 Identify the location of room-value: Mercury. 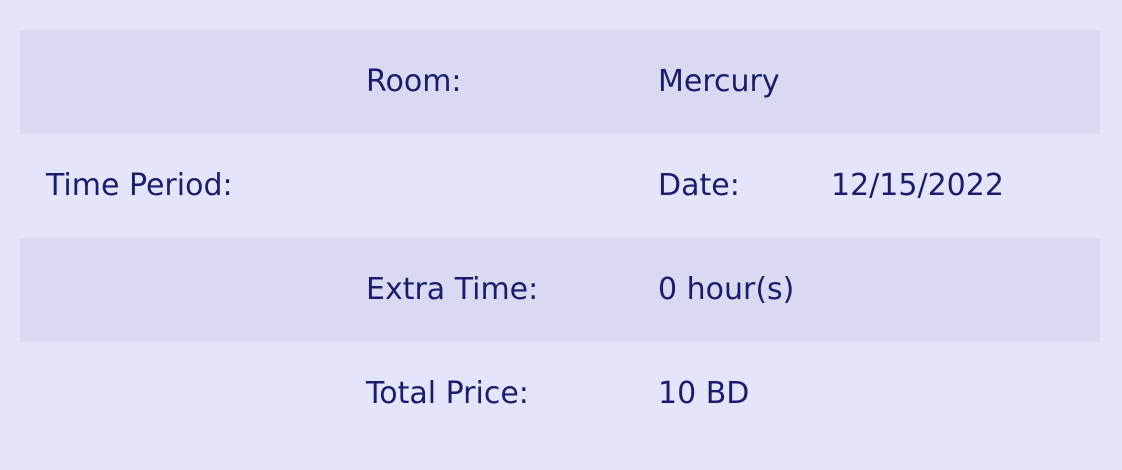
(719, 81).